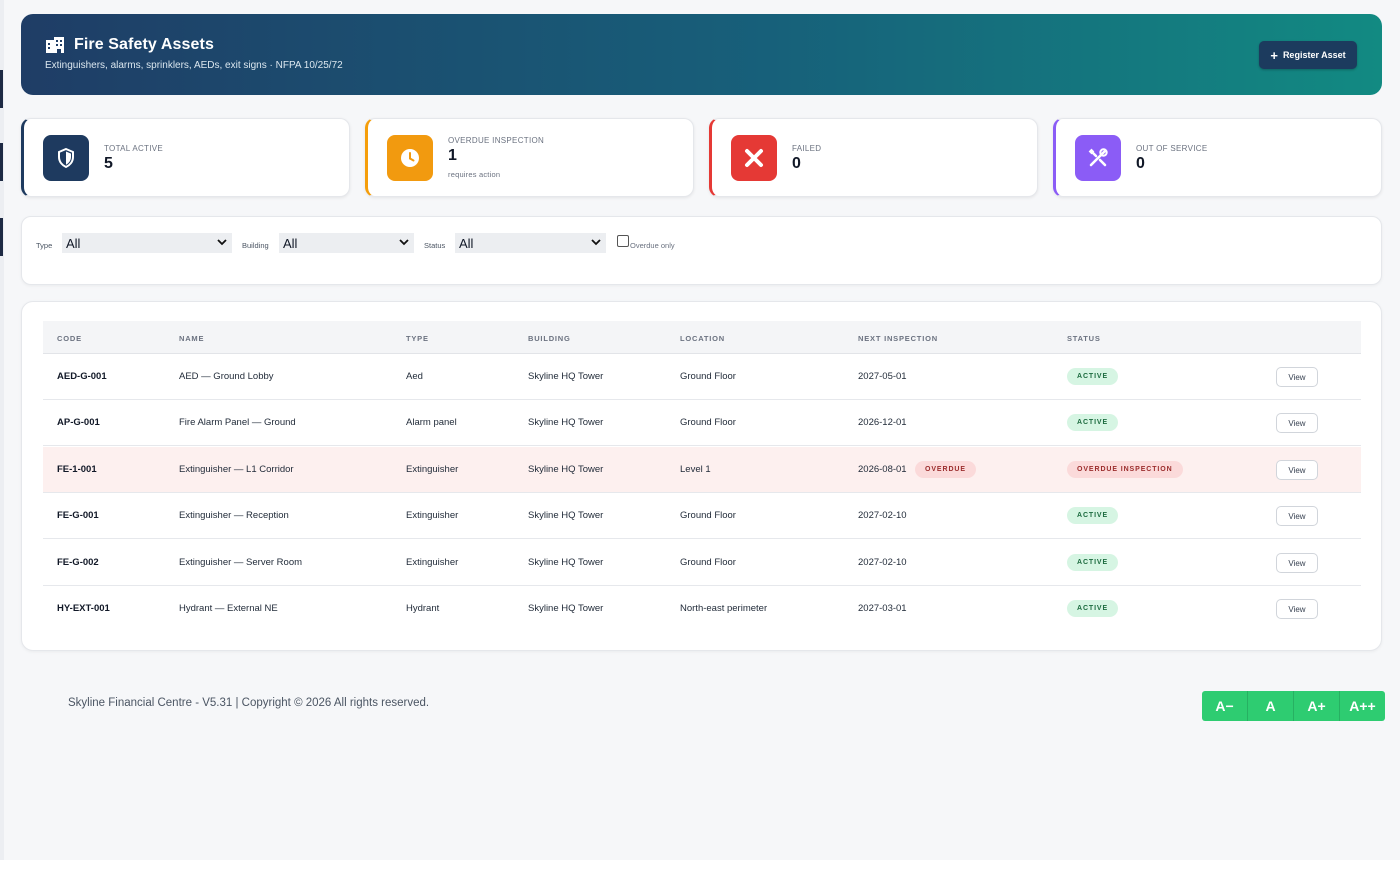 The width and height of the screenshot is (1400, 880). Describe the element at coordinates (77, 469) in the screenshot. I see `cell-code: FE-1-001` at that location.